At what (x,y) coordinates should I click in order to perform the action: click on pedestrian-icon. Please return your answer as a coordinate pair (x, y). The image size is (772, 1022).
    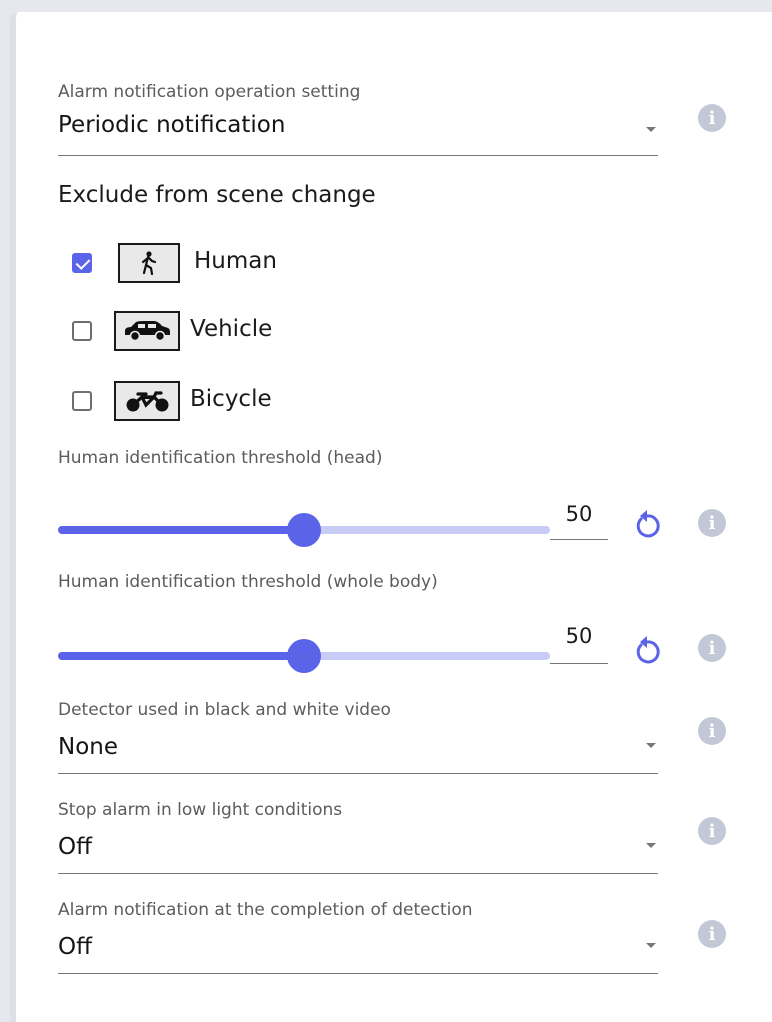
    Looking at the image, I should click on (149, 263).